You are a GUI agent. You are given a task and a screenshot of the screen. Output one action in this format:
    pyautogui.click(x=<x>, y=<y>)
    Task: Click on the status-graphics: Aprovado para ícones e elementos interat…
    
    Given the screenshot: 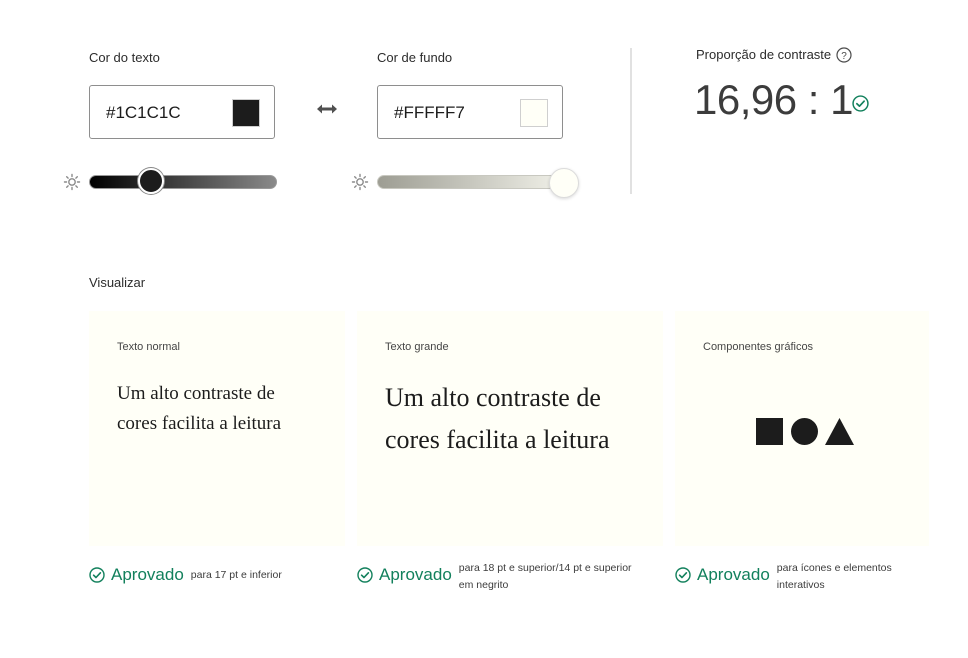 What is the action you would take?
    pyautogui.click(x=791, y=578)
    